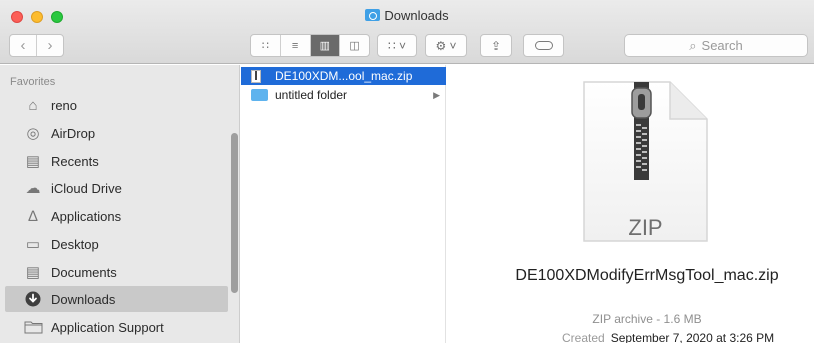 This screenshot has width=814, height=343. Describe the element at coordinates (265, 45) in the screenshot. I see `icon-view-button: ∷` at that location.